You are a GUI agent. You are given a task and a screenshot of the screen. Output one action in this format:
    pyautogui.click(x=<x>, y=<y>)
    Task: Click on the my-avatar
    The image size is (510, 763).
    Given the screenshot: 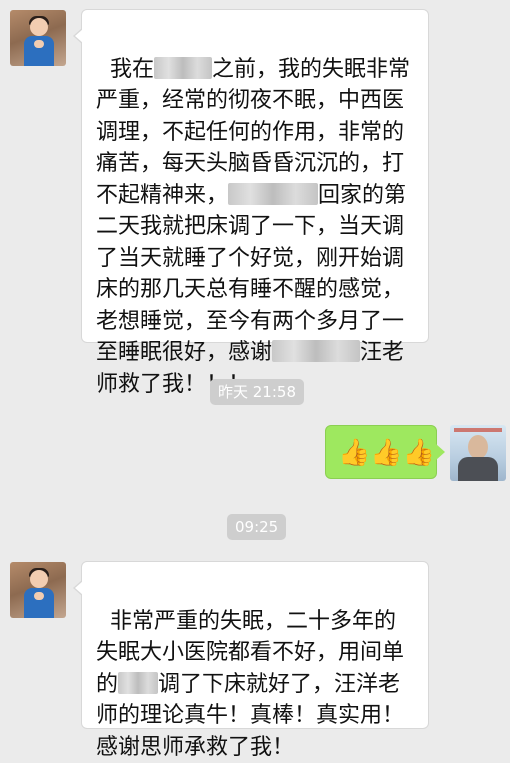 What is the action you would take?
    pyautogui.click(x=478, y=453)
    